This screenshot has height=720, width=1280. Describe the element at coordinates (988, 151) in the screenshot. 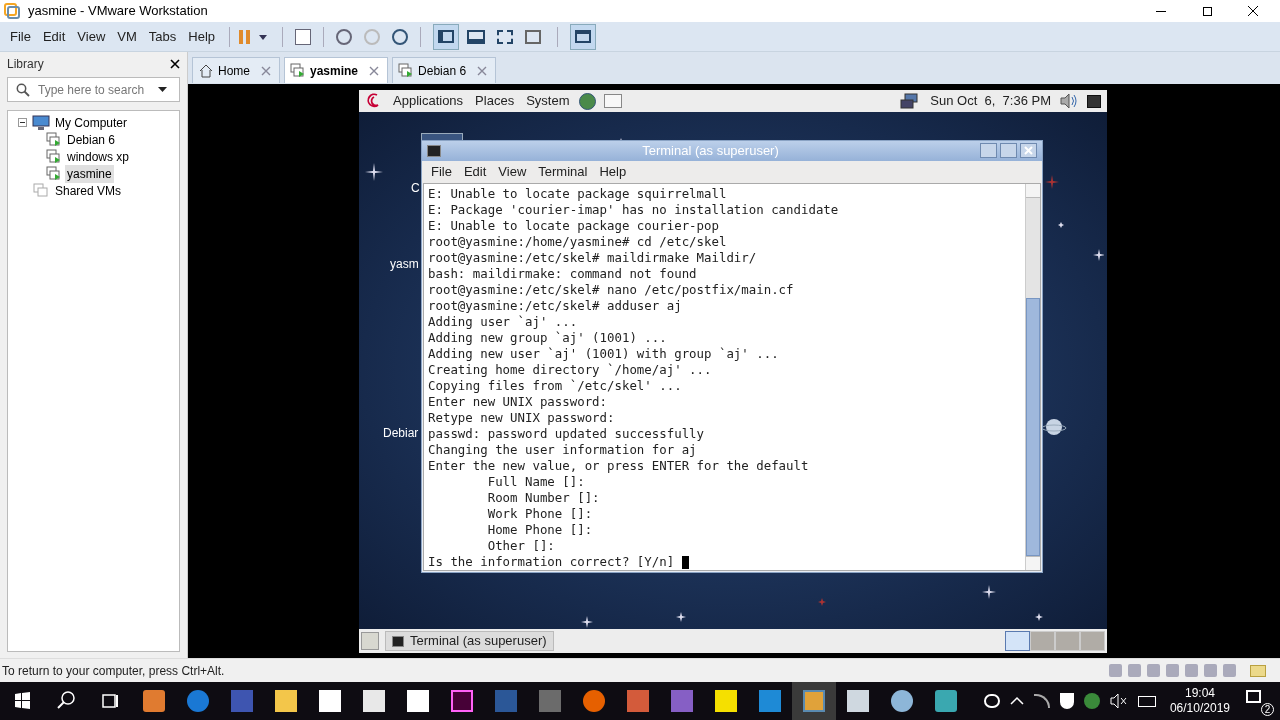

I see `minimize-icon` at that location.